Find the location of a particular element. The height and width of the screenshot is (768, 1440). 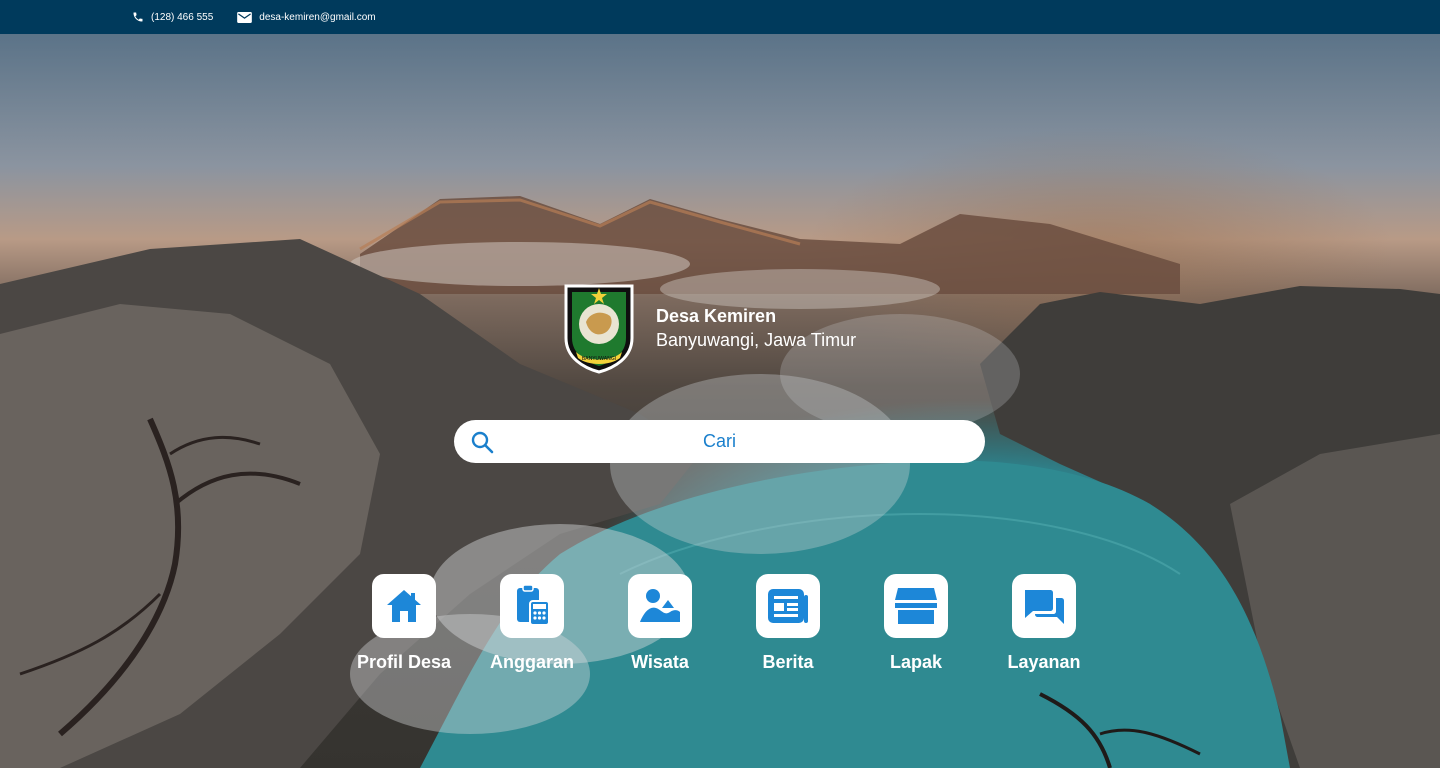

menu-label: Wisata is located at coordinates (660, 662).